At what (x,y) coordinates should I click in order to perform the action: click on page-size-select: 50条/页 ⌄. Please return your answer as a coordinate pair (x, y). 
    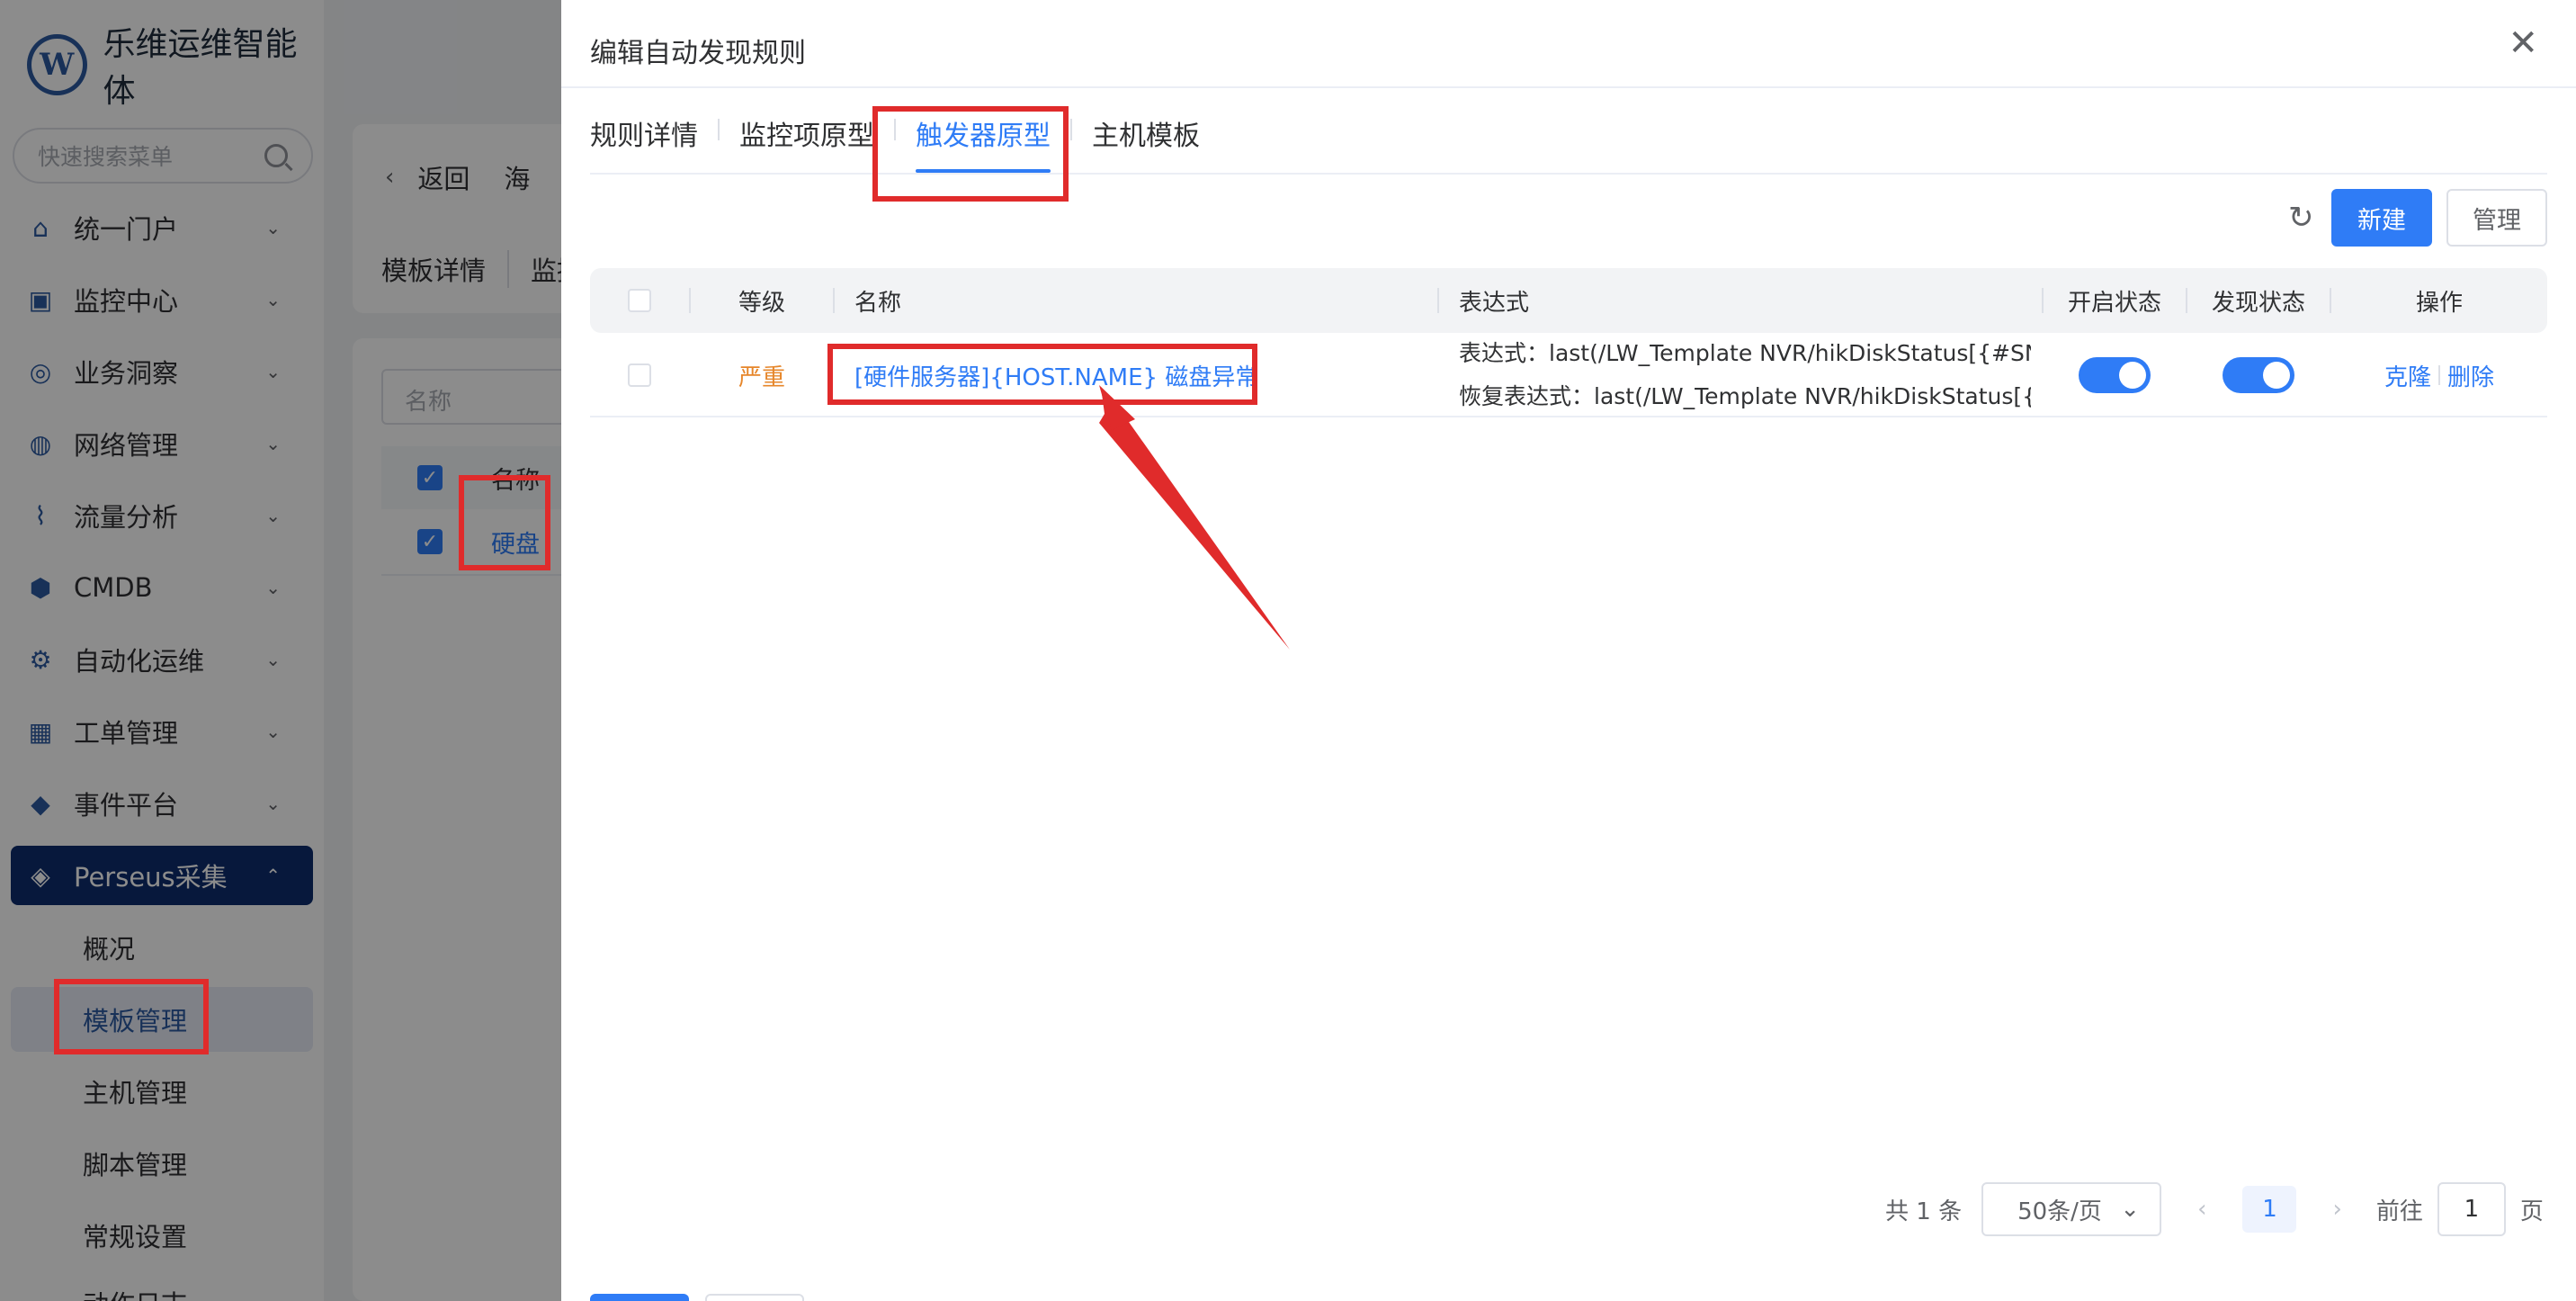
    Looking at the image, I should click on (2071, 1209).